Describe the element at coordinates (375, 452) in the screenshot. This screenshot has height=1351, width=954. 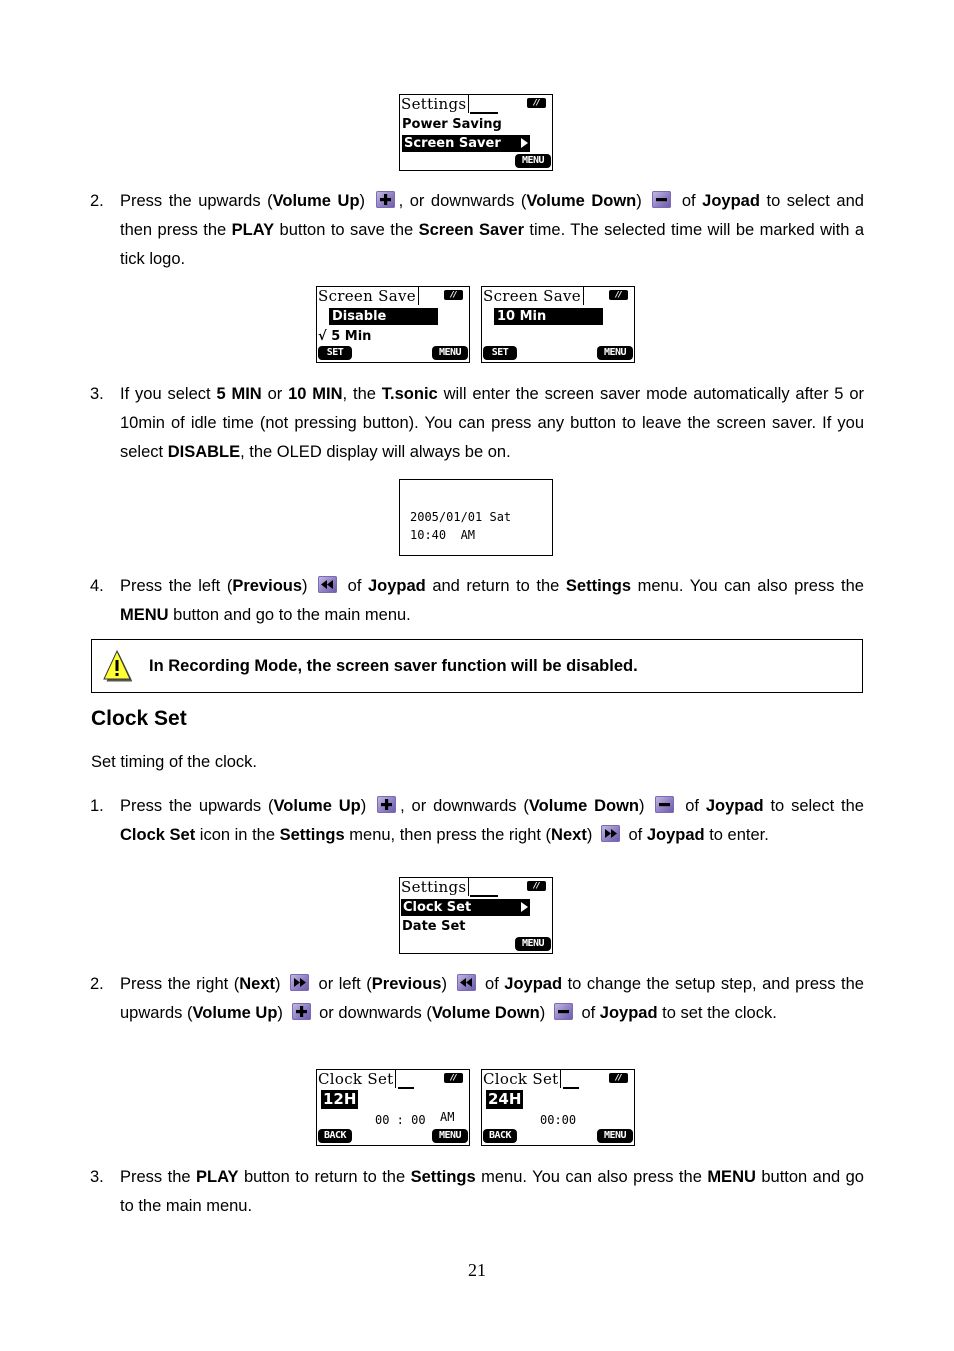
I see `text-fragment: , the OLED display will always be on.` at that location.